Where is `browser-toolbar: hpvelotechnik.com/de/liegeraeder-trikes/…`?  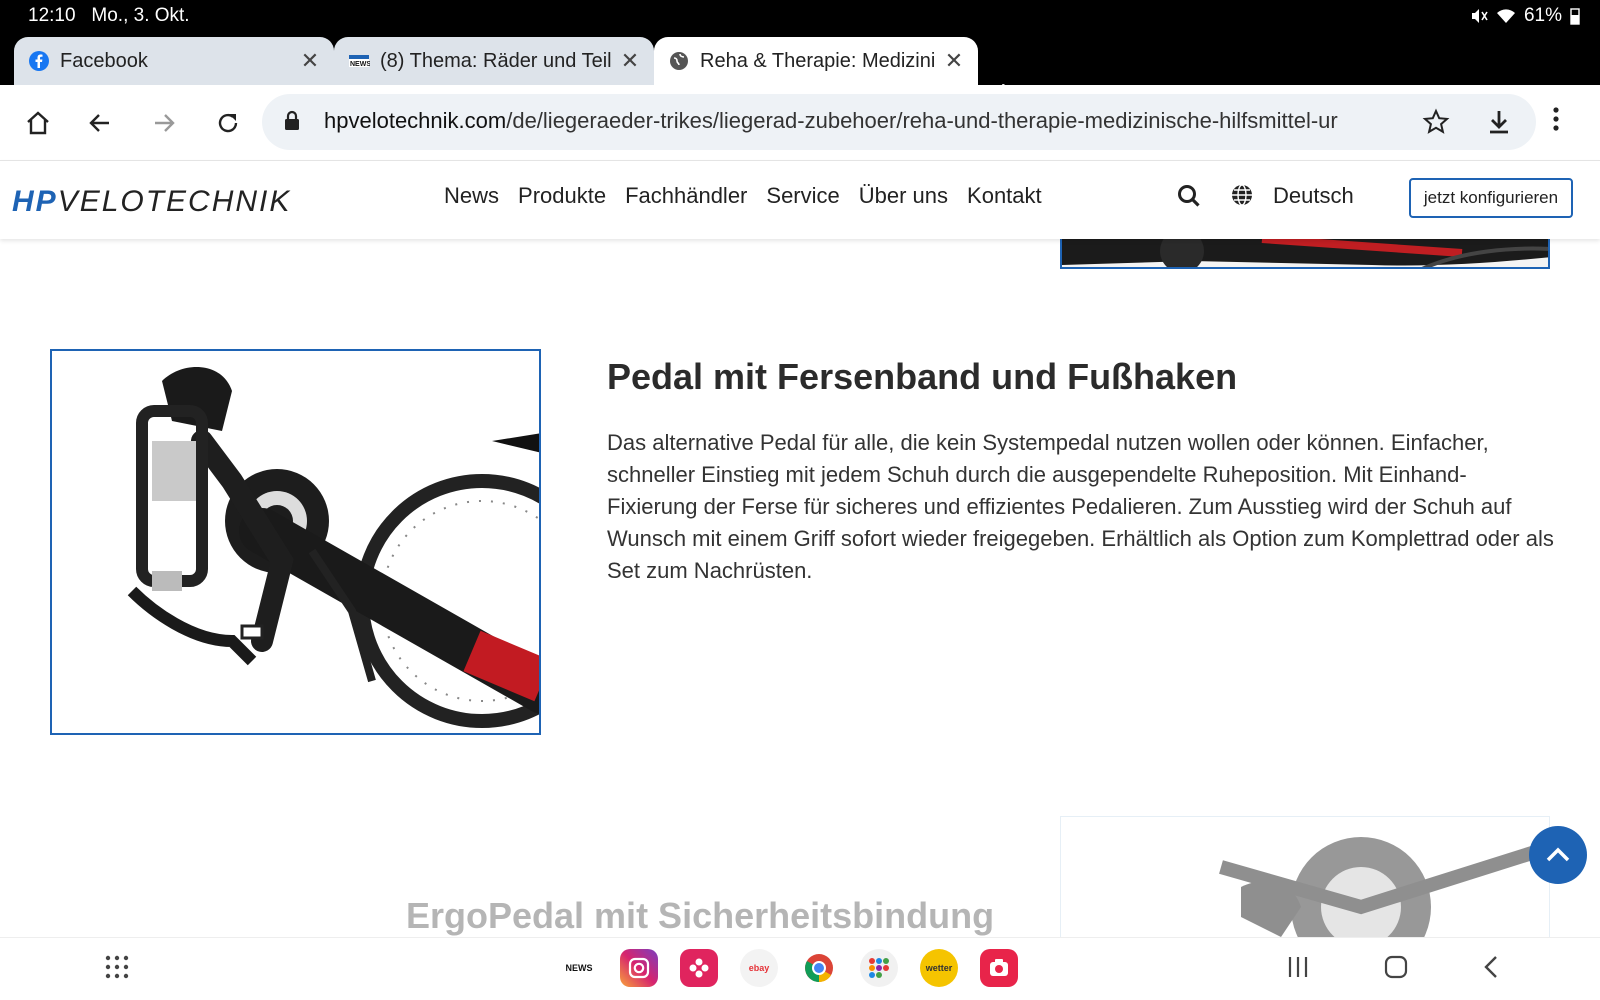
browser-toolbar: hpvelotechnik.com/de/liegeraeder-trikes/… is located at coordinates (800, 123).